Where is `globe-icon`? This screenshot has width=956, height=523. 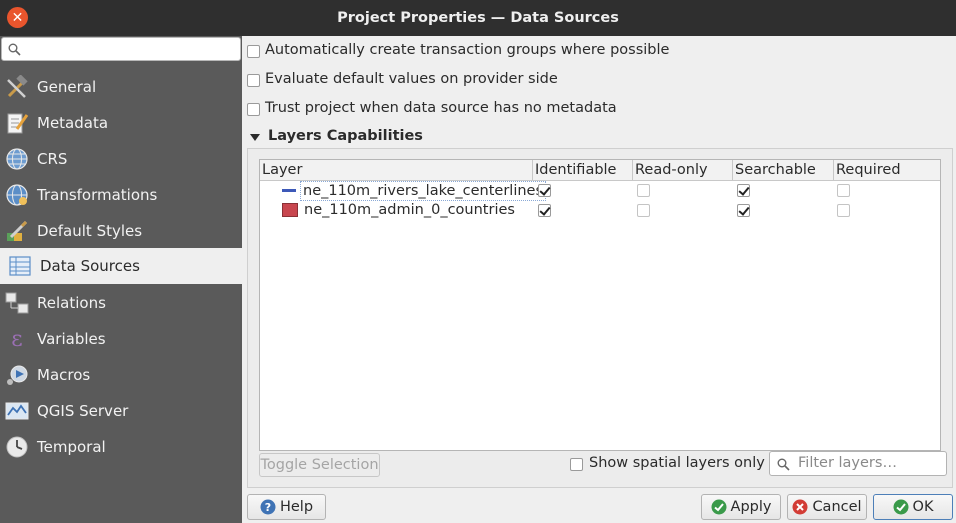
globe-icon is located at coordinates (17, 159).